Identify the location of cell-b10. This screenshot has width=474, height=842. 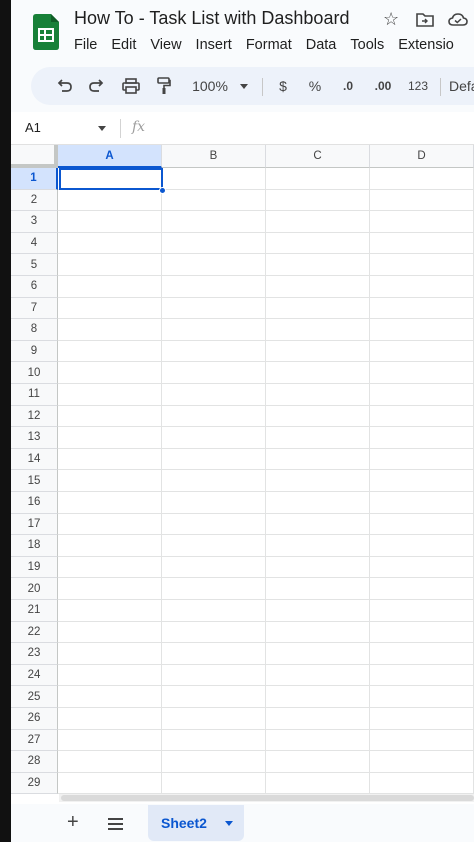
(214, 373).